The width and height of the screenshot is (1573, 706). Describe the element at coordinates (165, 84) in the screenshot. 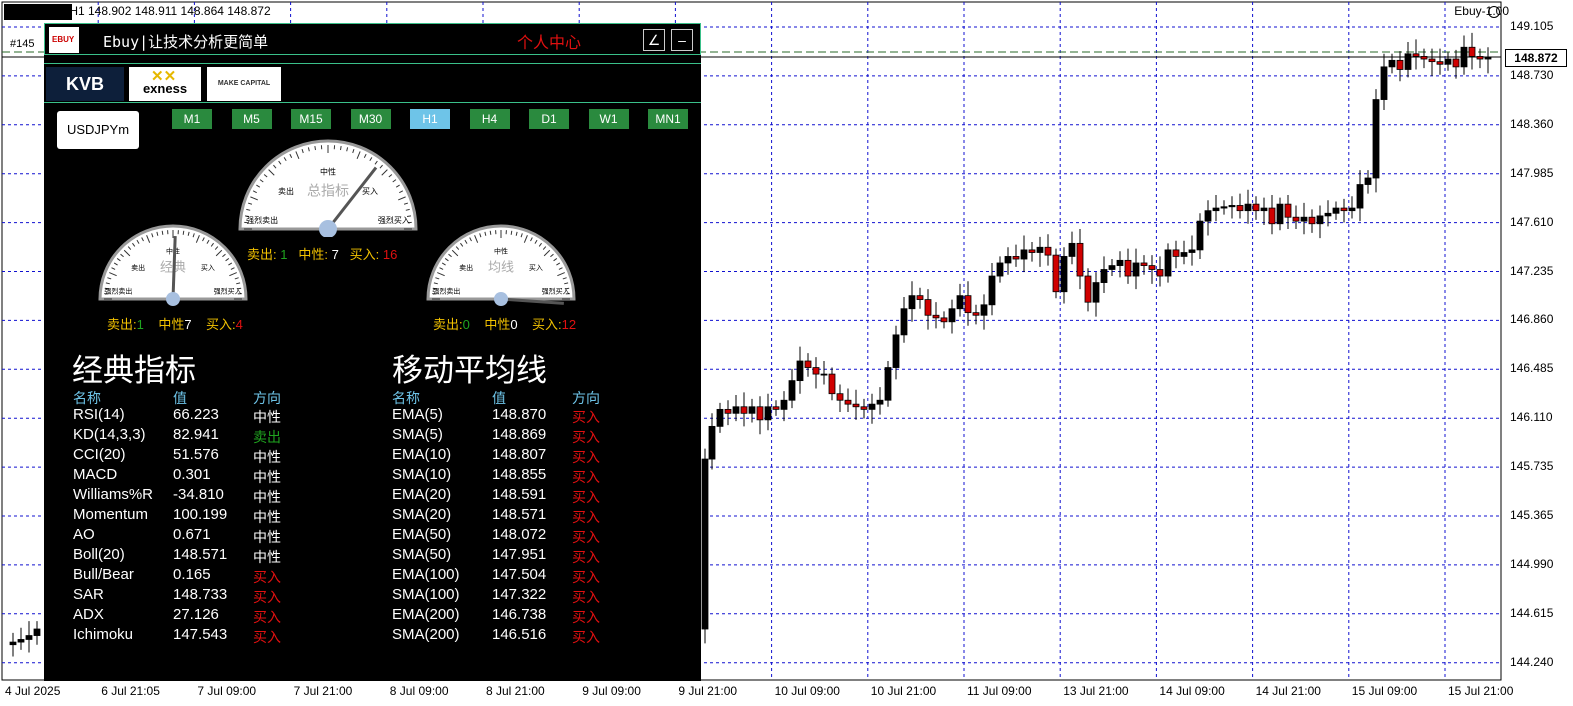

I see `exness-logo: ✕✕ exness` at that location.